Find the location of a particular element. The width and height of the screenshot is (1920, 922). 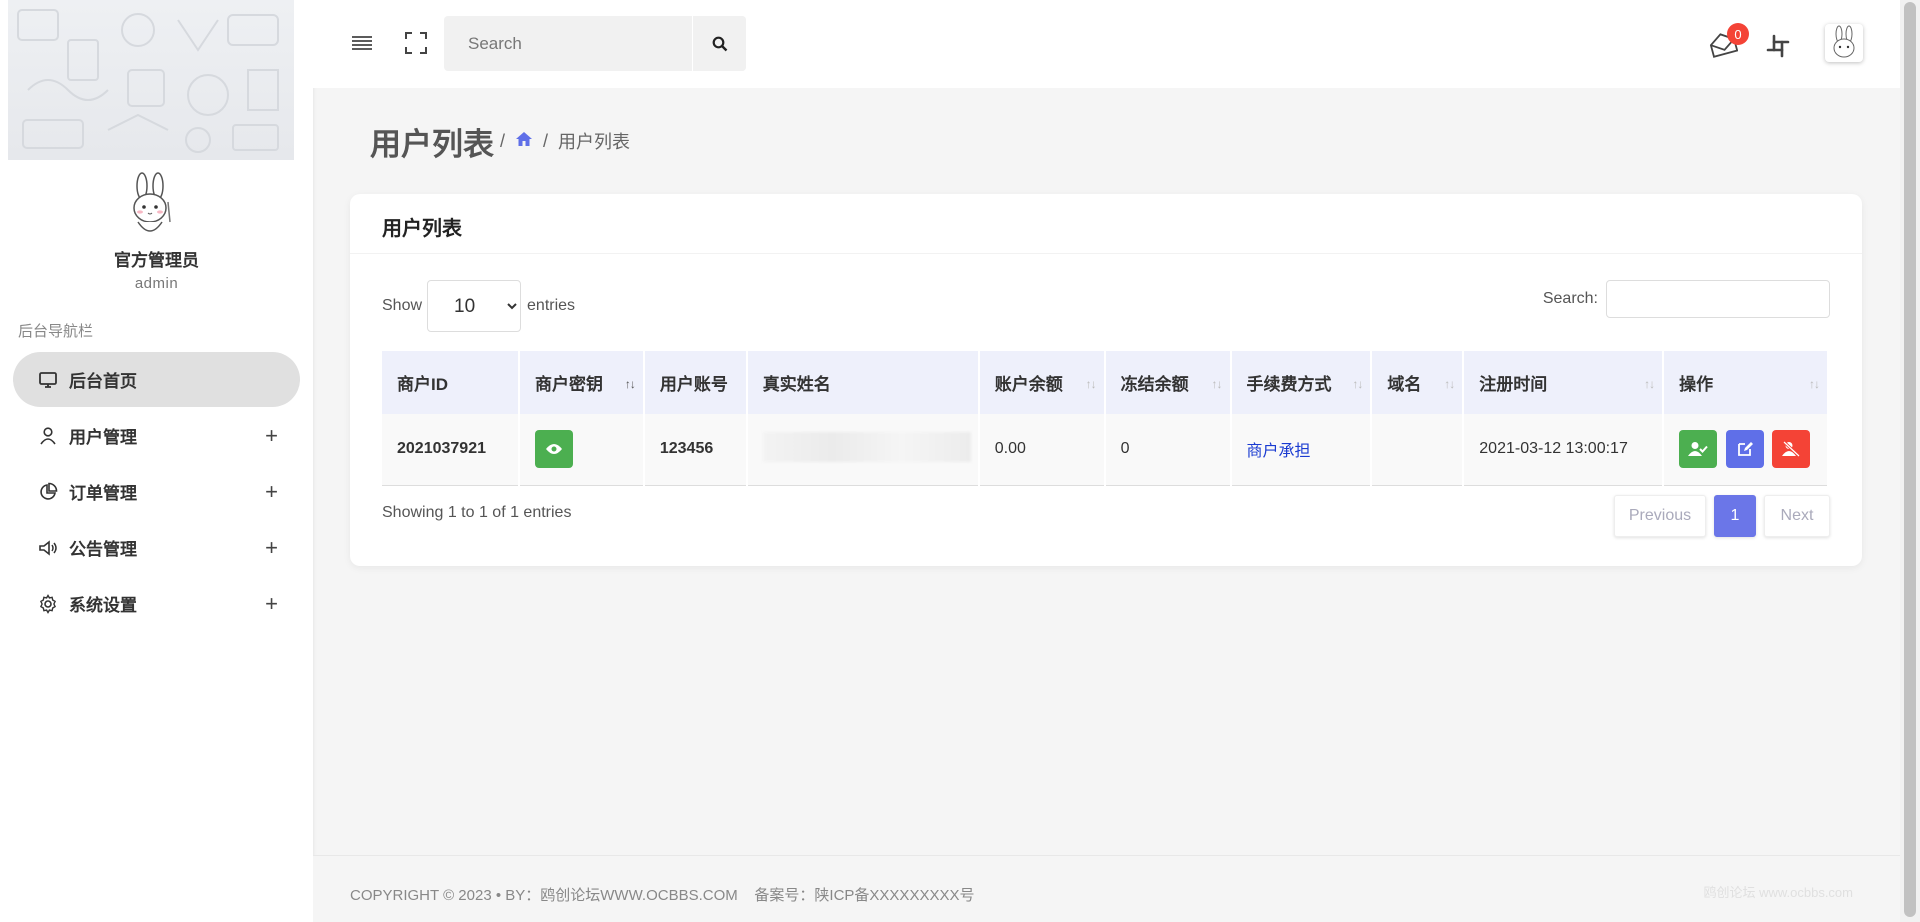

cell-balance: 0.00 is located at coordinates (1042, 450).